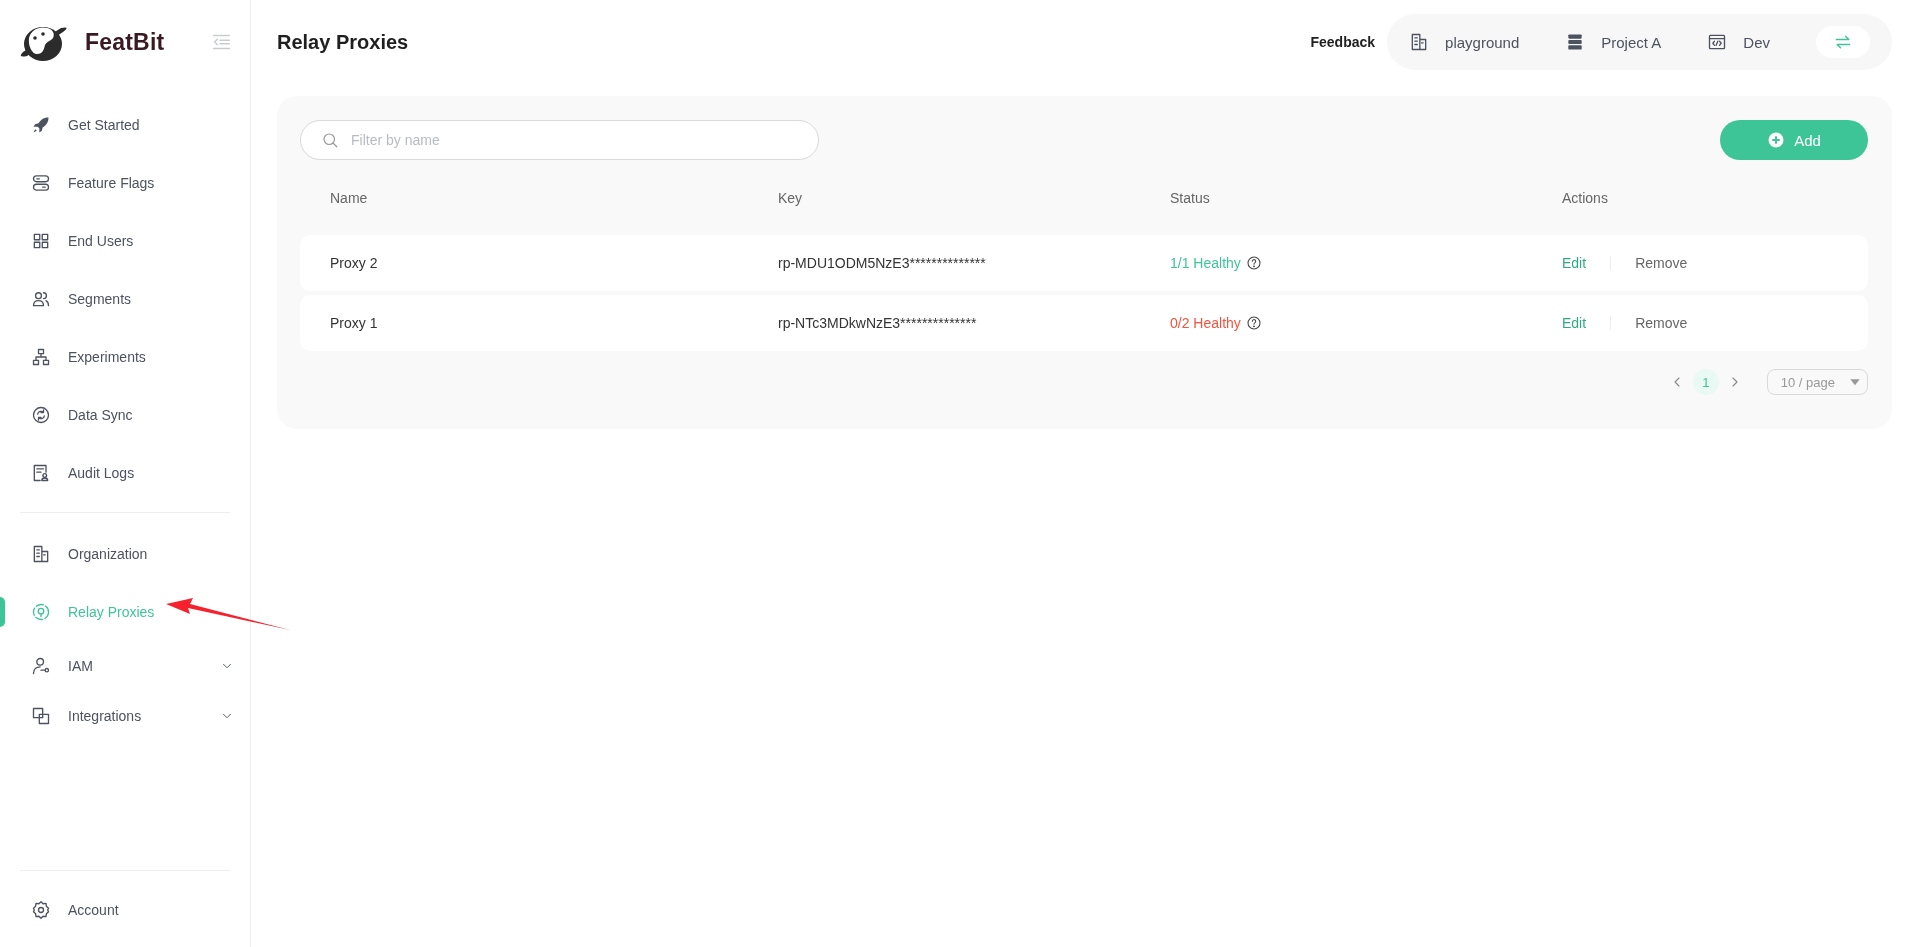 This screenshot has height=947, width=1920. I want to click on column-header: Name, so click(349, 197).